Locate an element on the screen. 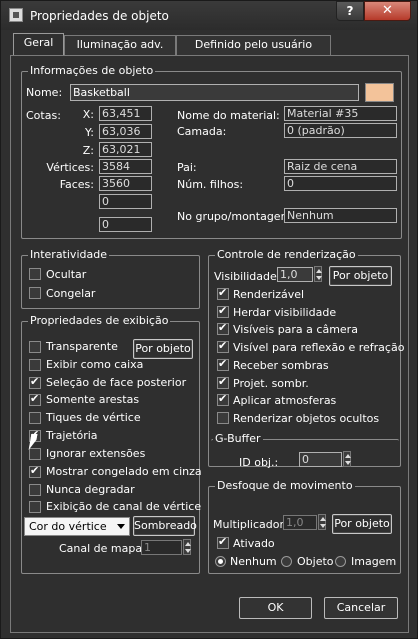  cancel-button: Cancelar is located at coordinates (361, 608).